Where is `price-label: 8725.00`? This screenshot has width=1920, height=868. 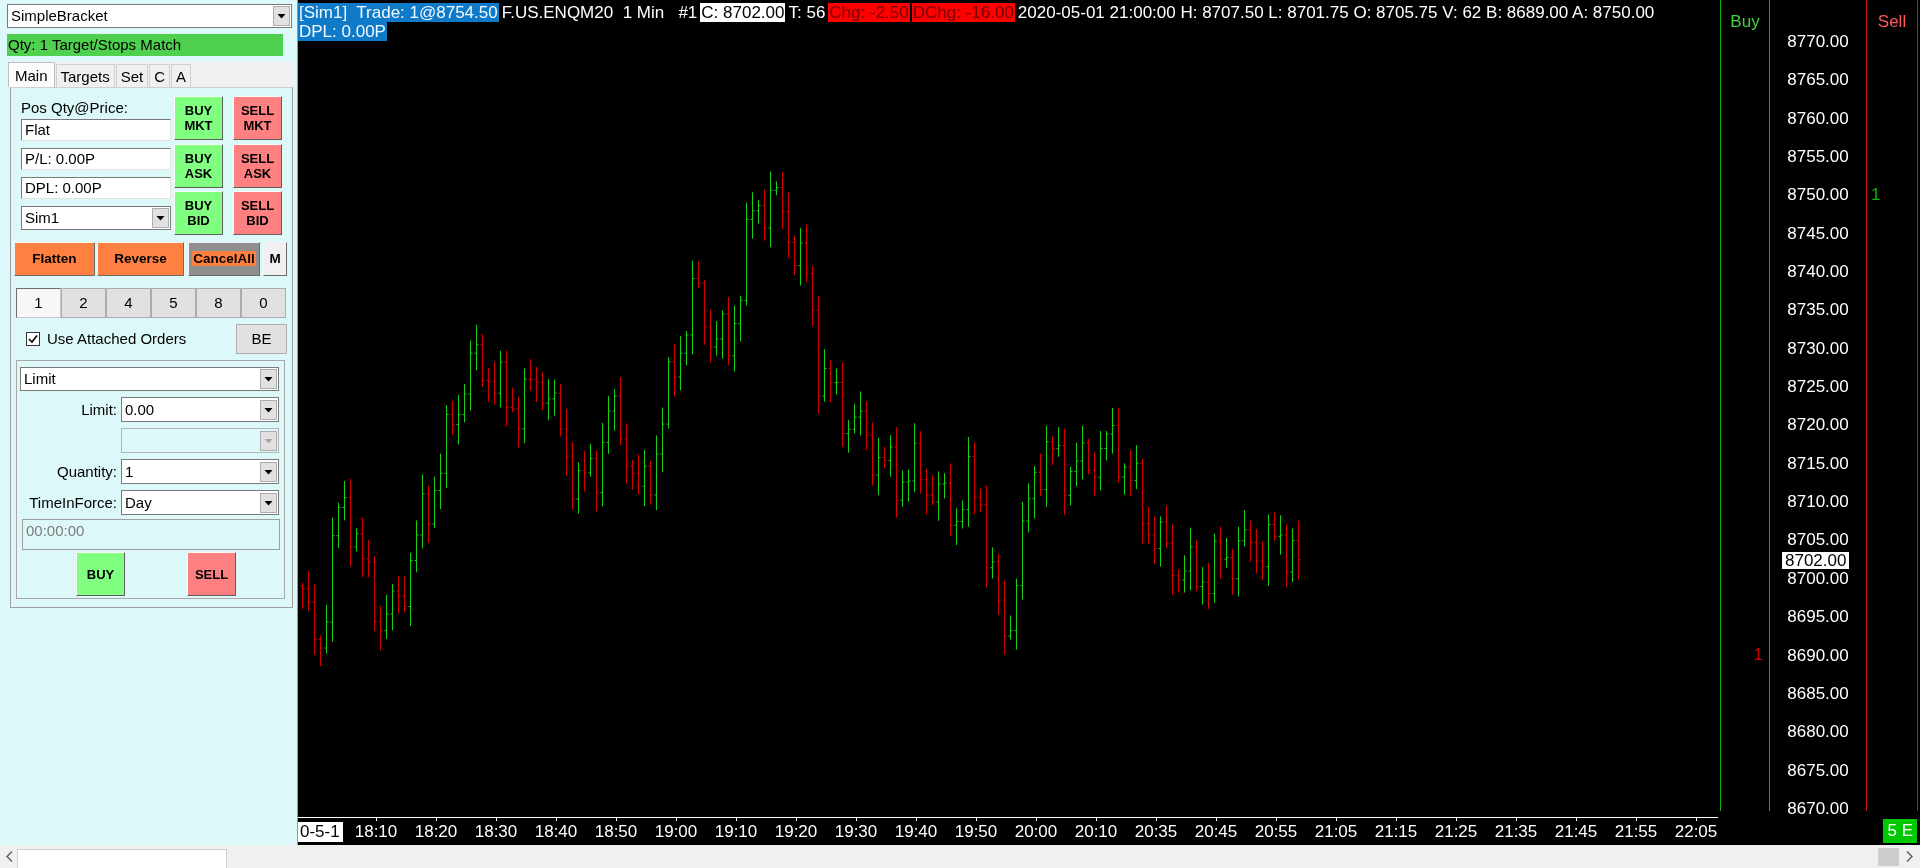
price-label: 8725.00 is located at coordinates (1818, 387).